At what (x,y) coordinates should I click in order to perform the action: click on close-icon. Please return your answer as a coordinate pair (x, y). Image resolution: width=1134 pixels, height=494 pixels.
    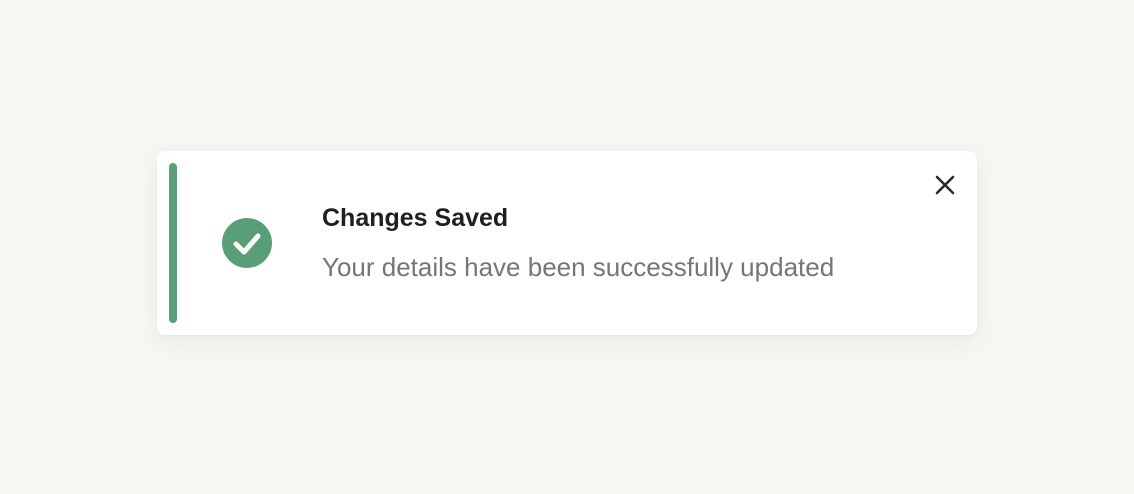
    Looking at the image, I should click on (945, 185).